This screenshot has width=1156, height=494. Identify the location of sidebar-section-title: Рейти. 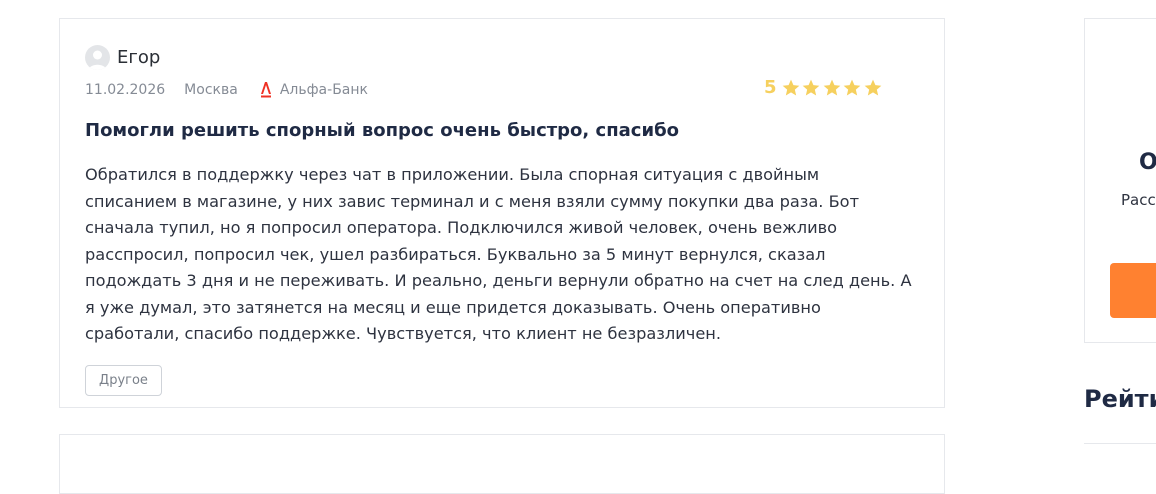
(1120, 399).